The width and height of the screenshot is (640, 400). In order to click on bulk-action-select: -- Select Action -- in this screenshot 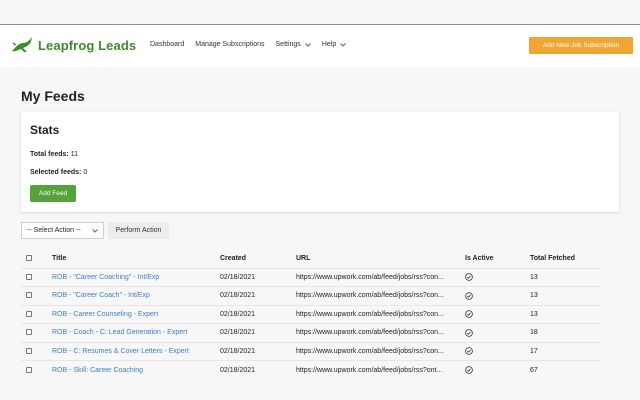, I will do `click(62, 230)`.